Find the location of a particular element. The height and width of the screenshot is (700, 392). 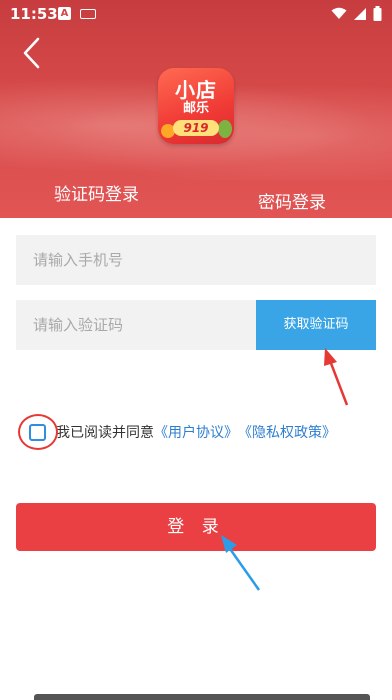

a-icon: A is located at coordinates (64, 13).